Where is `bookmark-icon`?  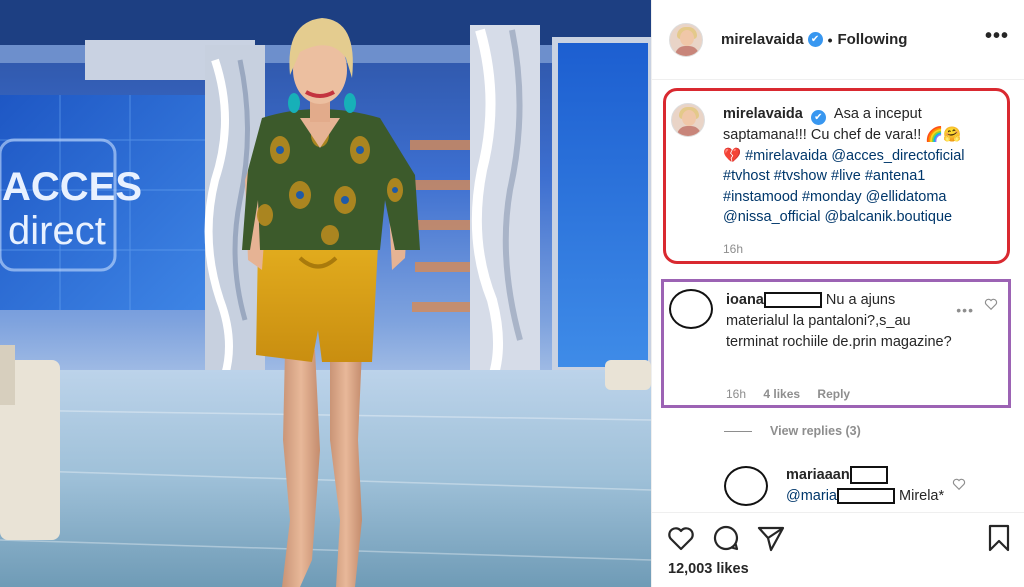
bookmark-icon is located at coordinates (999, 538).